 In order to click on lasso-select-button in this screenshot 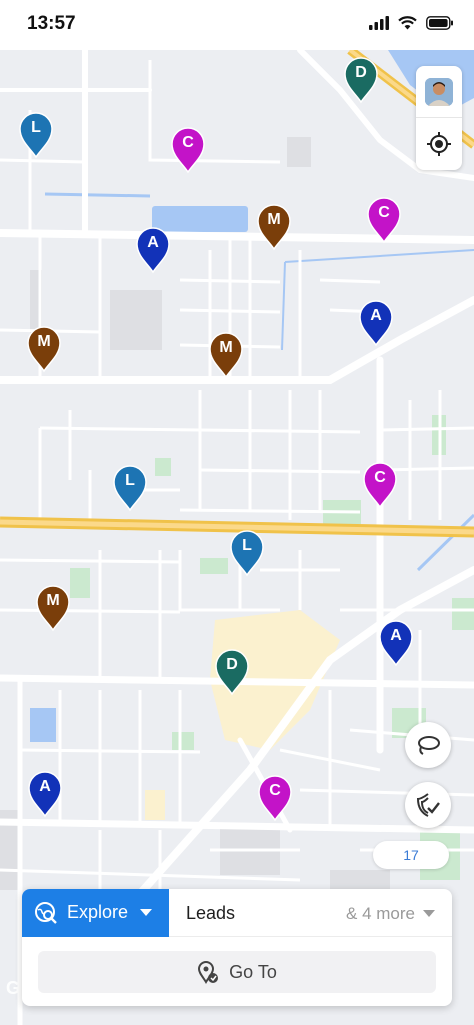, I will do `click(428, 745)`.